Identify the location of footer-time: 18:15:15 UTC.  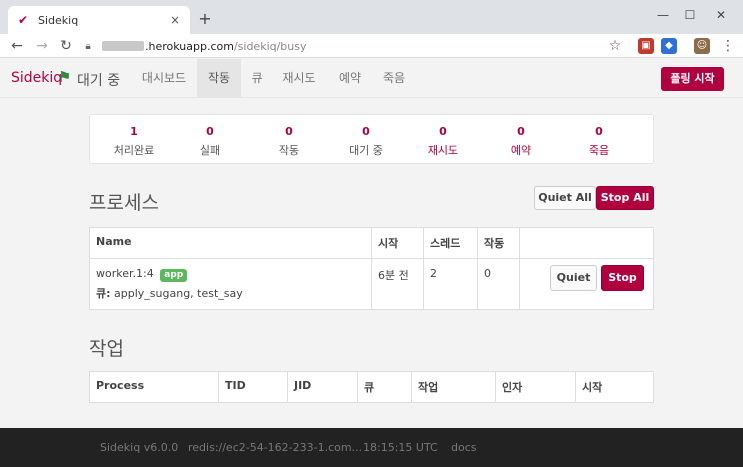
(400, 447).